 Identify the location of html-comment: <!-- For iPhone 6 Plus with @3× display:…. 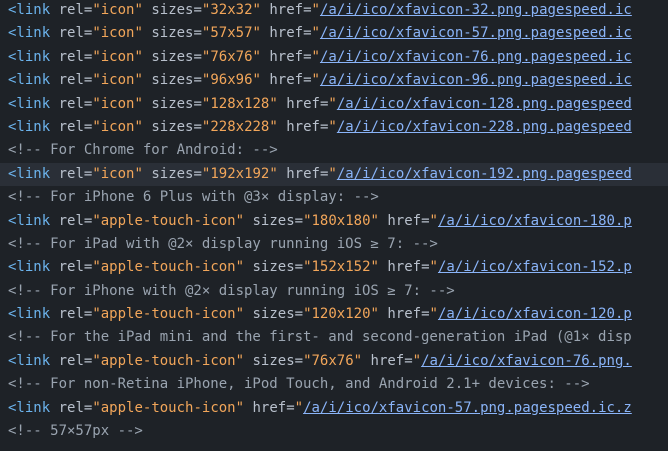
(193, 197).